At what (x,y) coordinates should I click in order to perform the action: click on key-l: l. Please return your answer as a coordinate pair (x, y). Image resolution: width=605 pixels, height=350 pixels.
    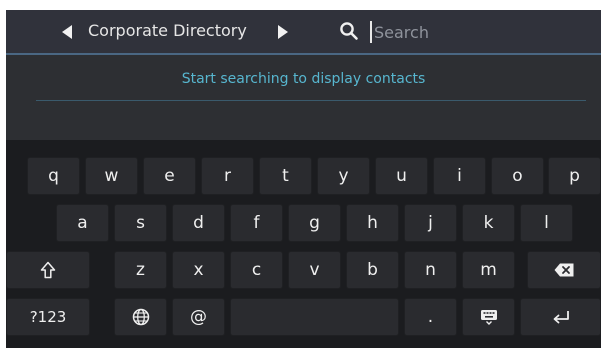
    Looking at the image, I should click on (546, 223).